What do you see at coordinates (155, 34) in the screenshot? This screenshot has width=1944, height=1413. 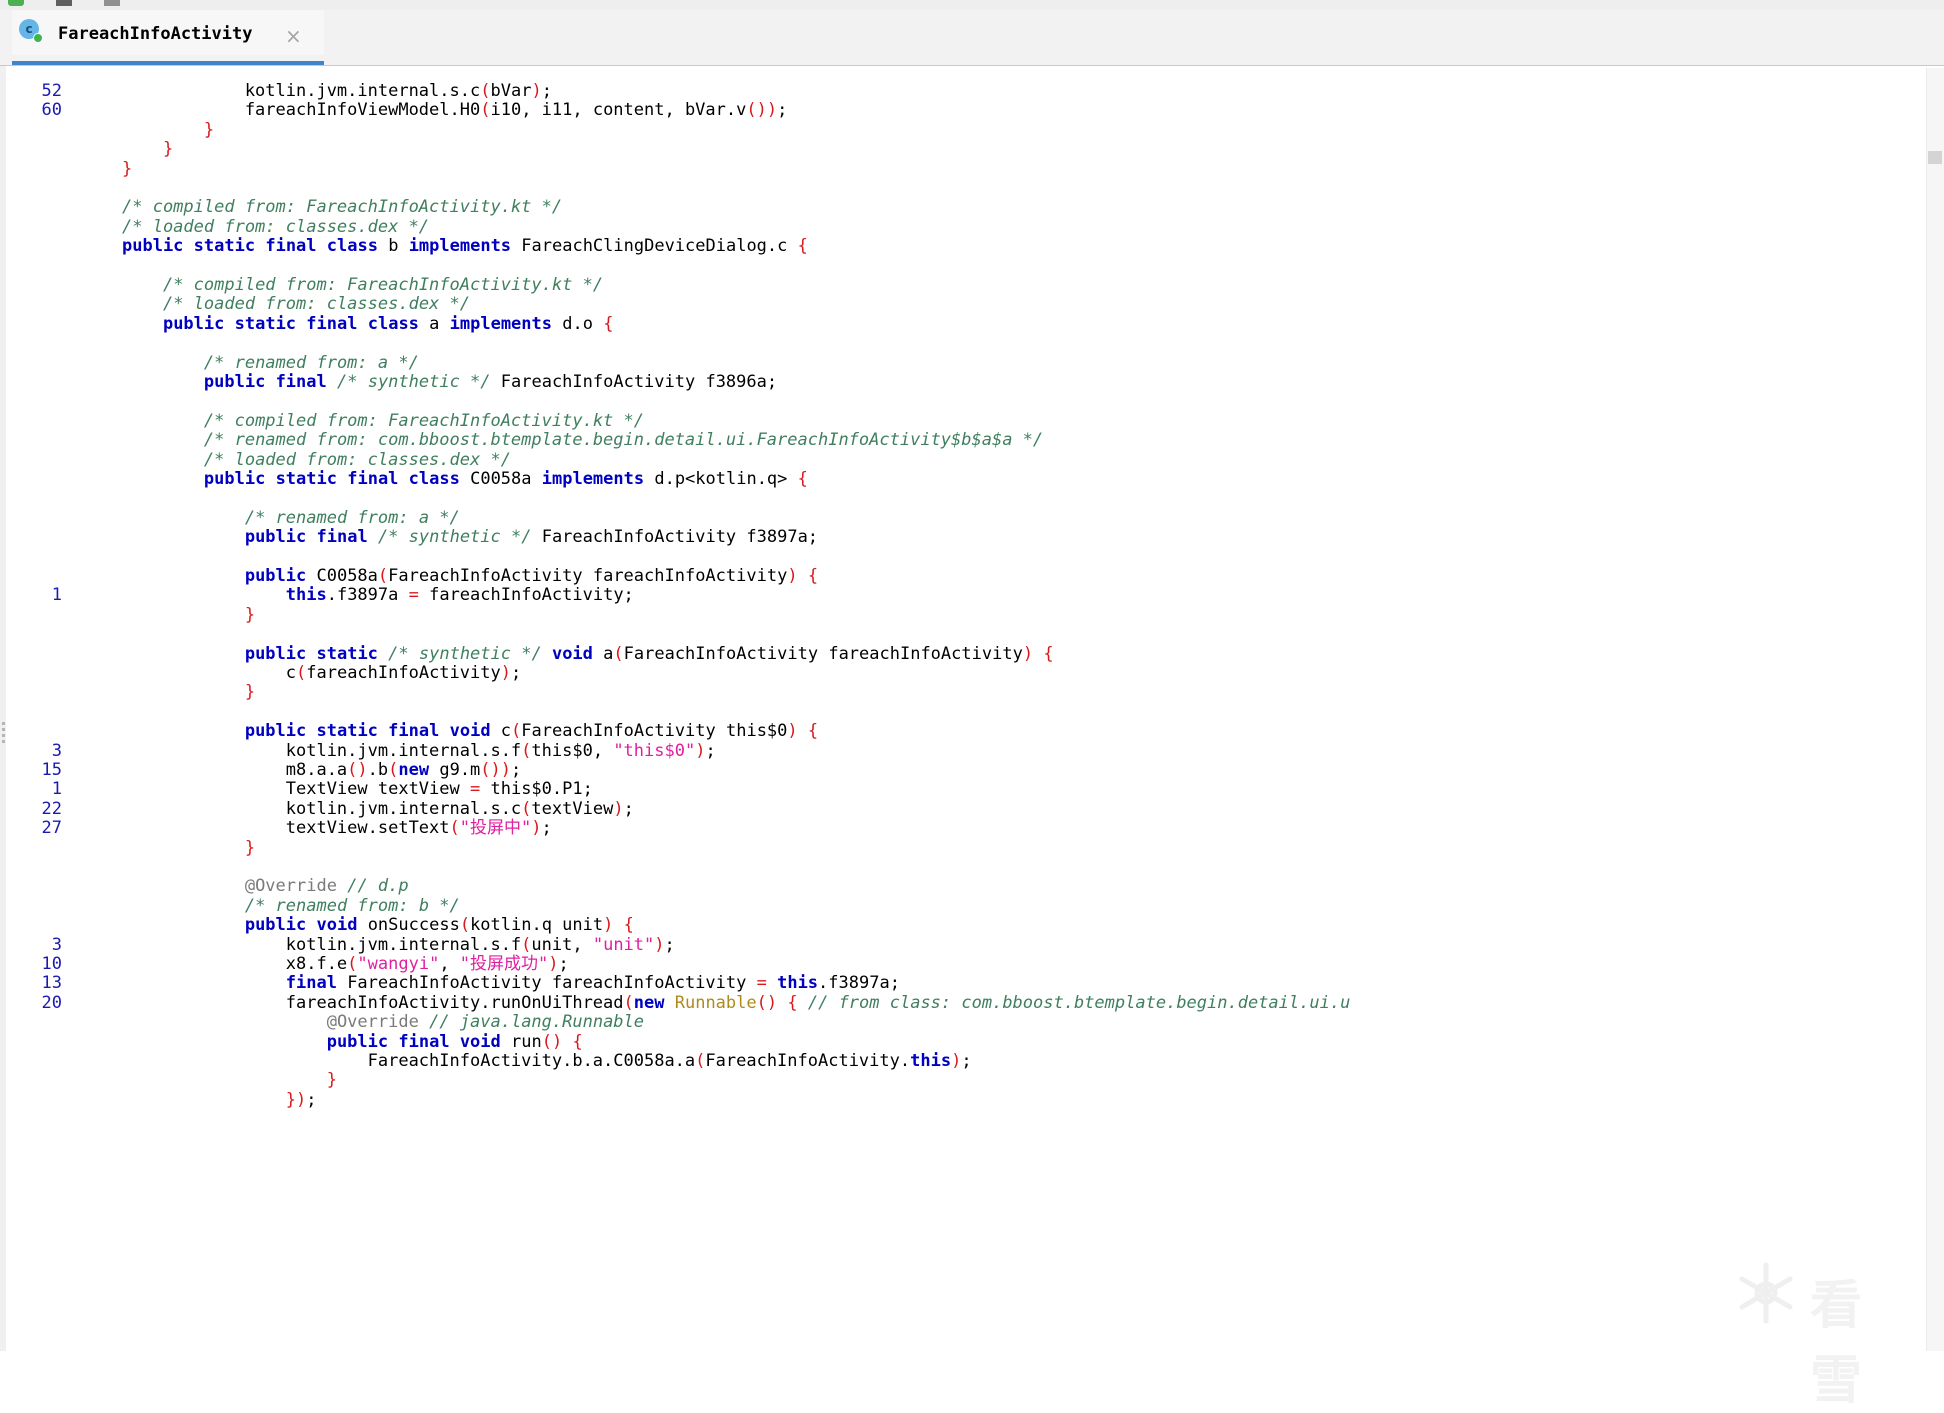 I see `tab-title: FareachInfoActivity` at bounding box center [155, 34].